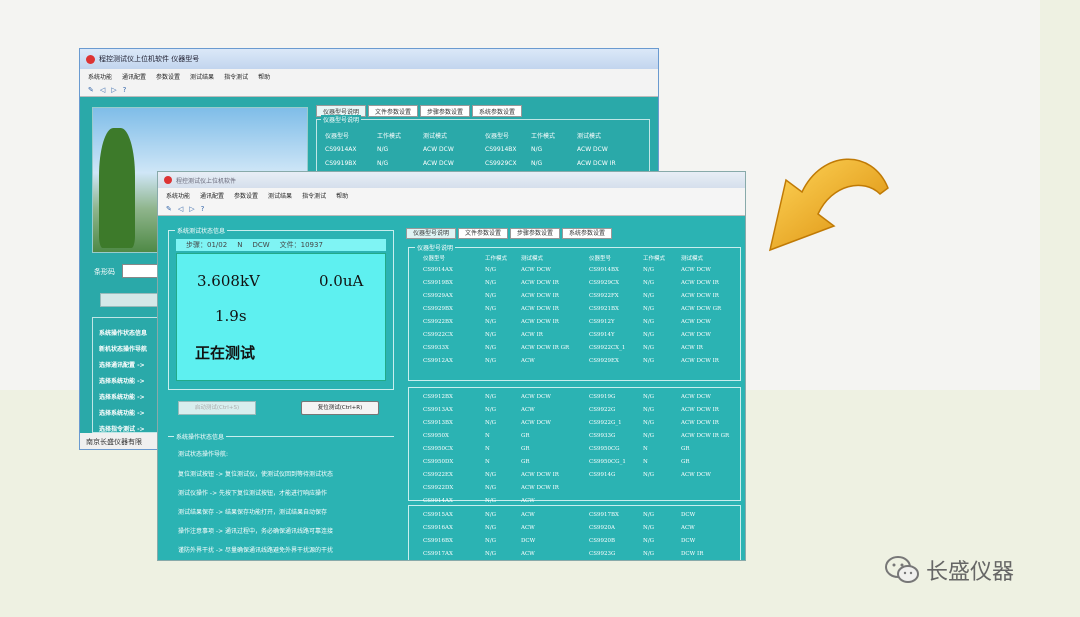 This screenshot has width=1080, height=617. I want to click on table-row: CS9913AX N/G ACW CS9922G N/G ACW DCW IR, so click(574, 410).